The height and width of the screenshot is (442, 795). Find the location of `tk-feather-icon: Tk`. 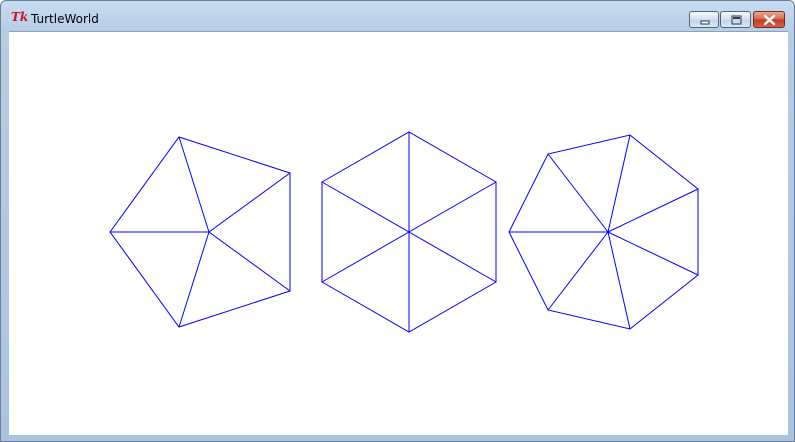

tk-feather-icon: Tk is located at coordinates (20, 17).